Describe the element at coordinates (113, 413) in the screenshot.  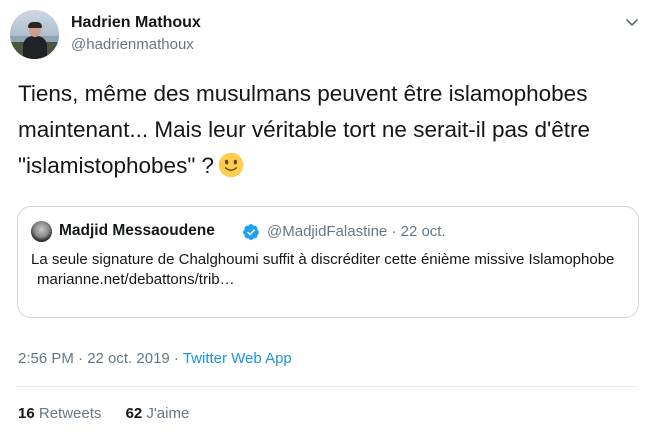
I see `tweet-stats: 16 Retweets 62 J'aime` at that location.